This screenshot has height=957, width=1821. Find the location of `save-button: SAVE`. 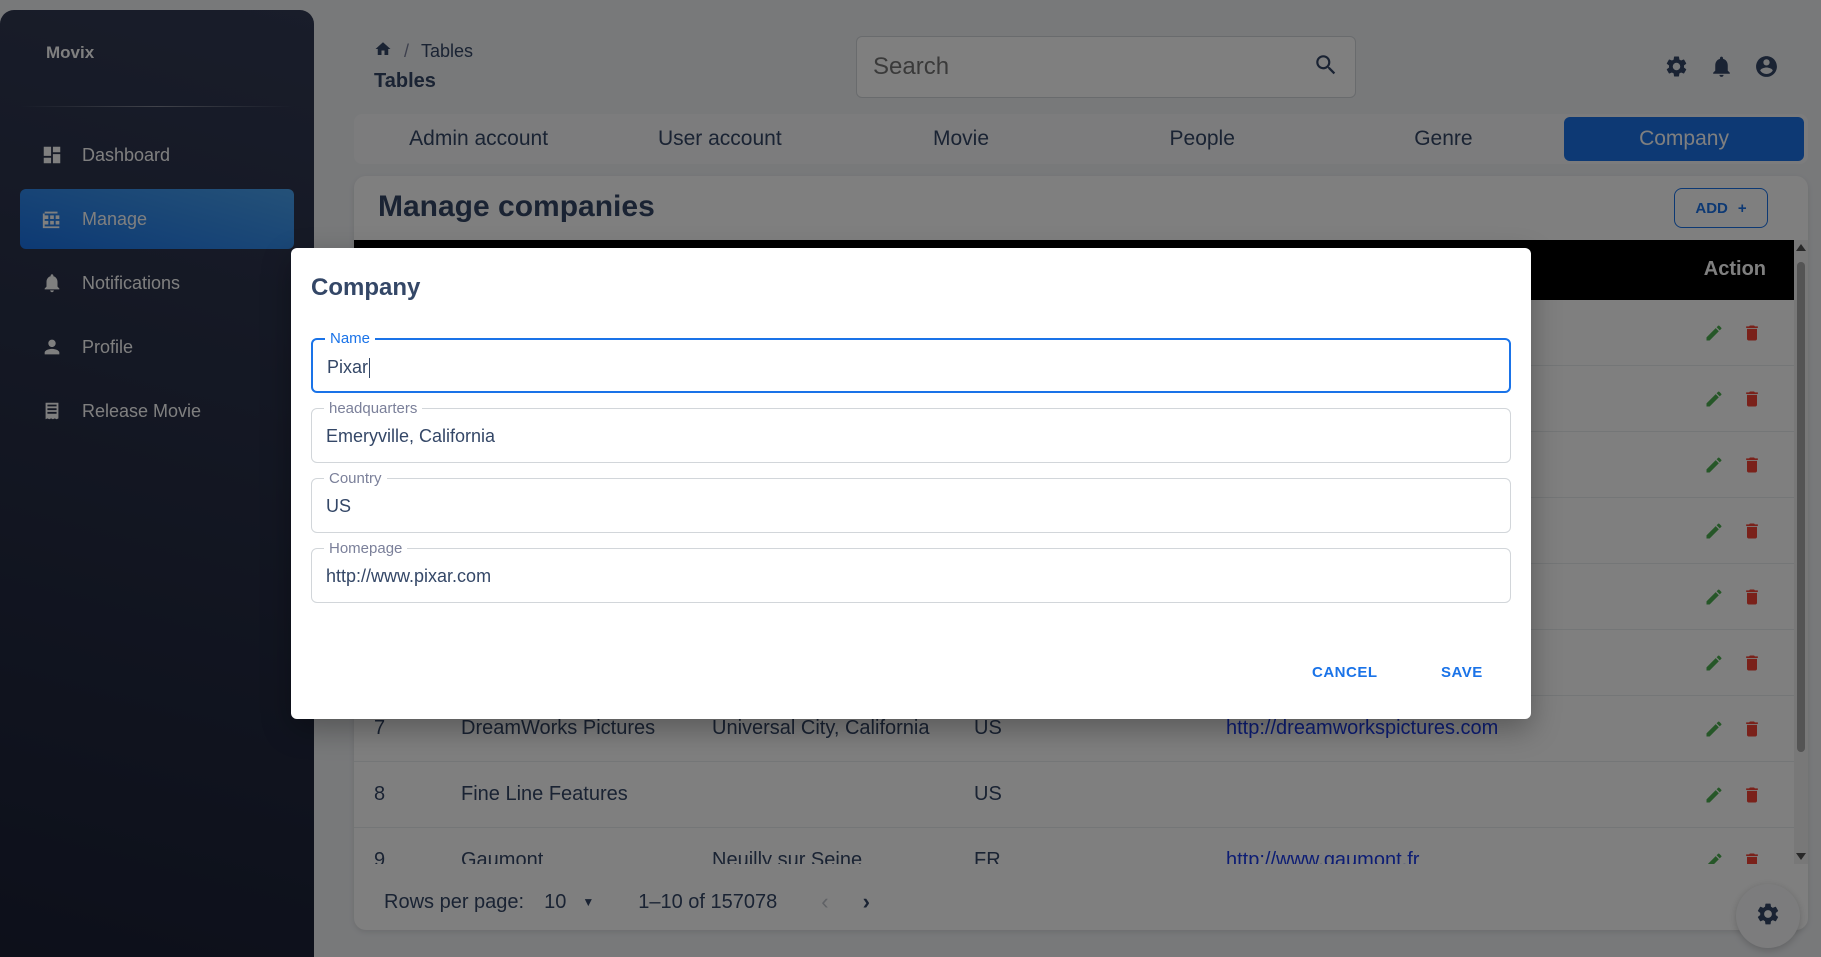

save-button: SAVE is located at coordinates (1462, 672).